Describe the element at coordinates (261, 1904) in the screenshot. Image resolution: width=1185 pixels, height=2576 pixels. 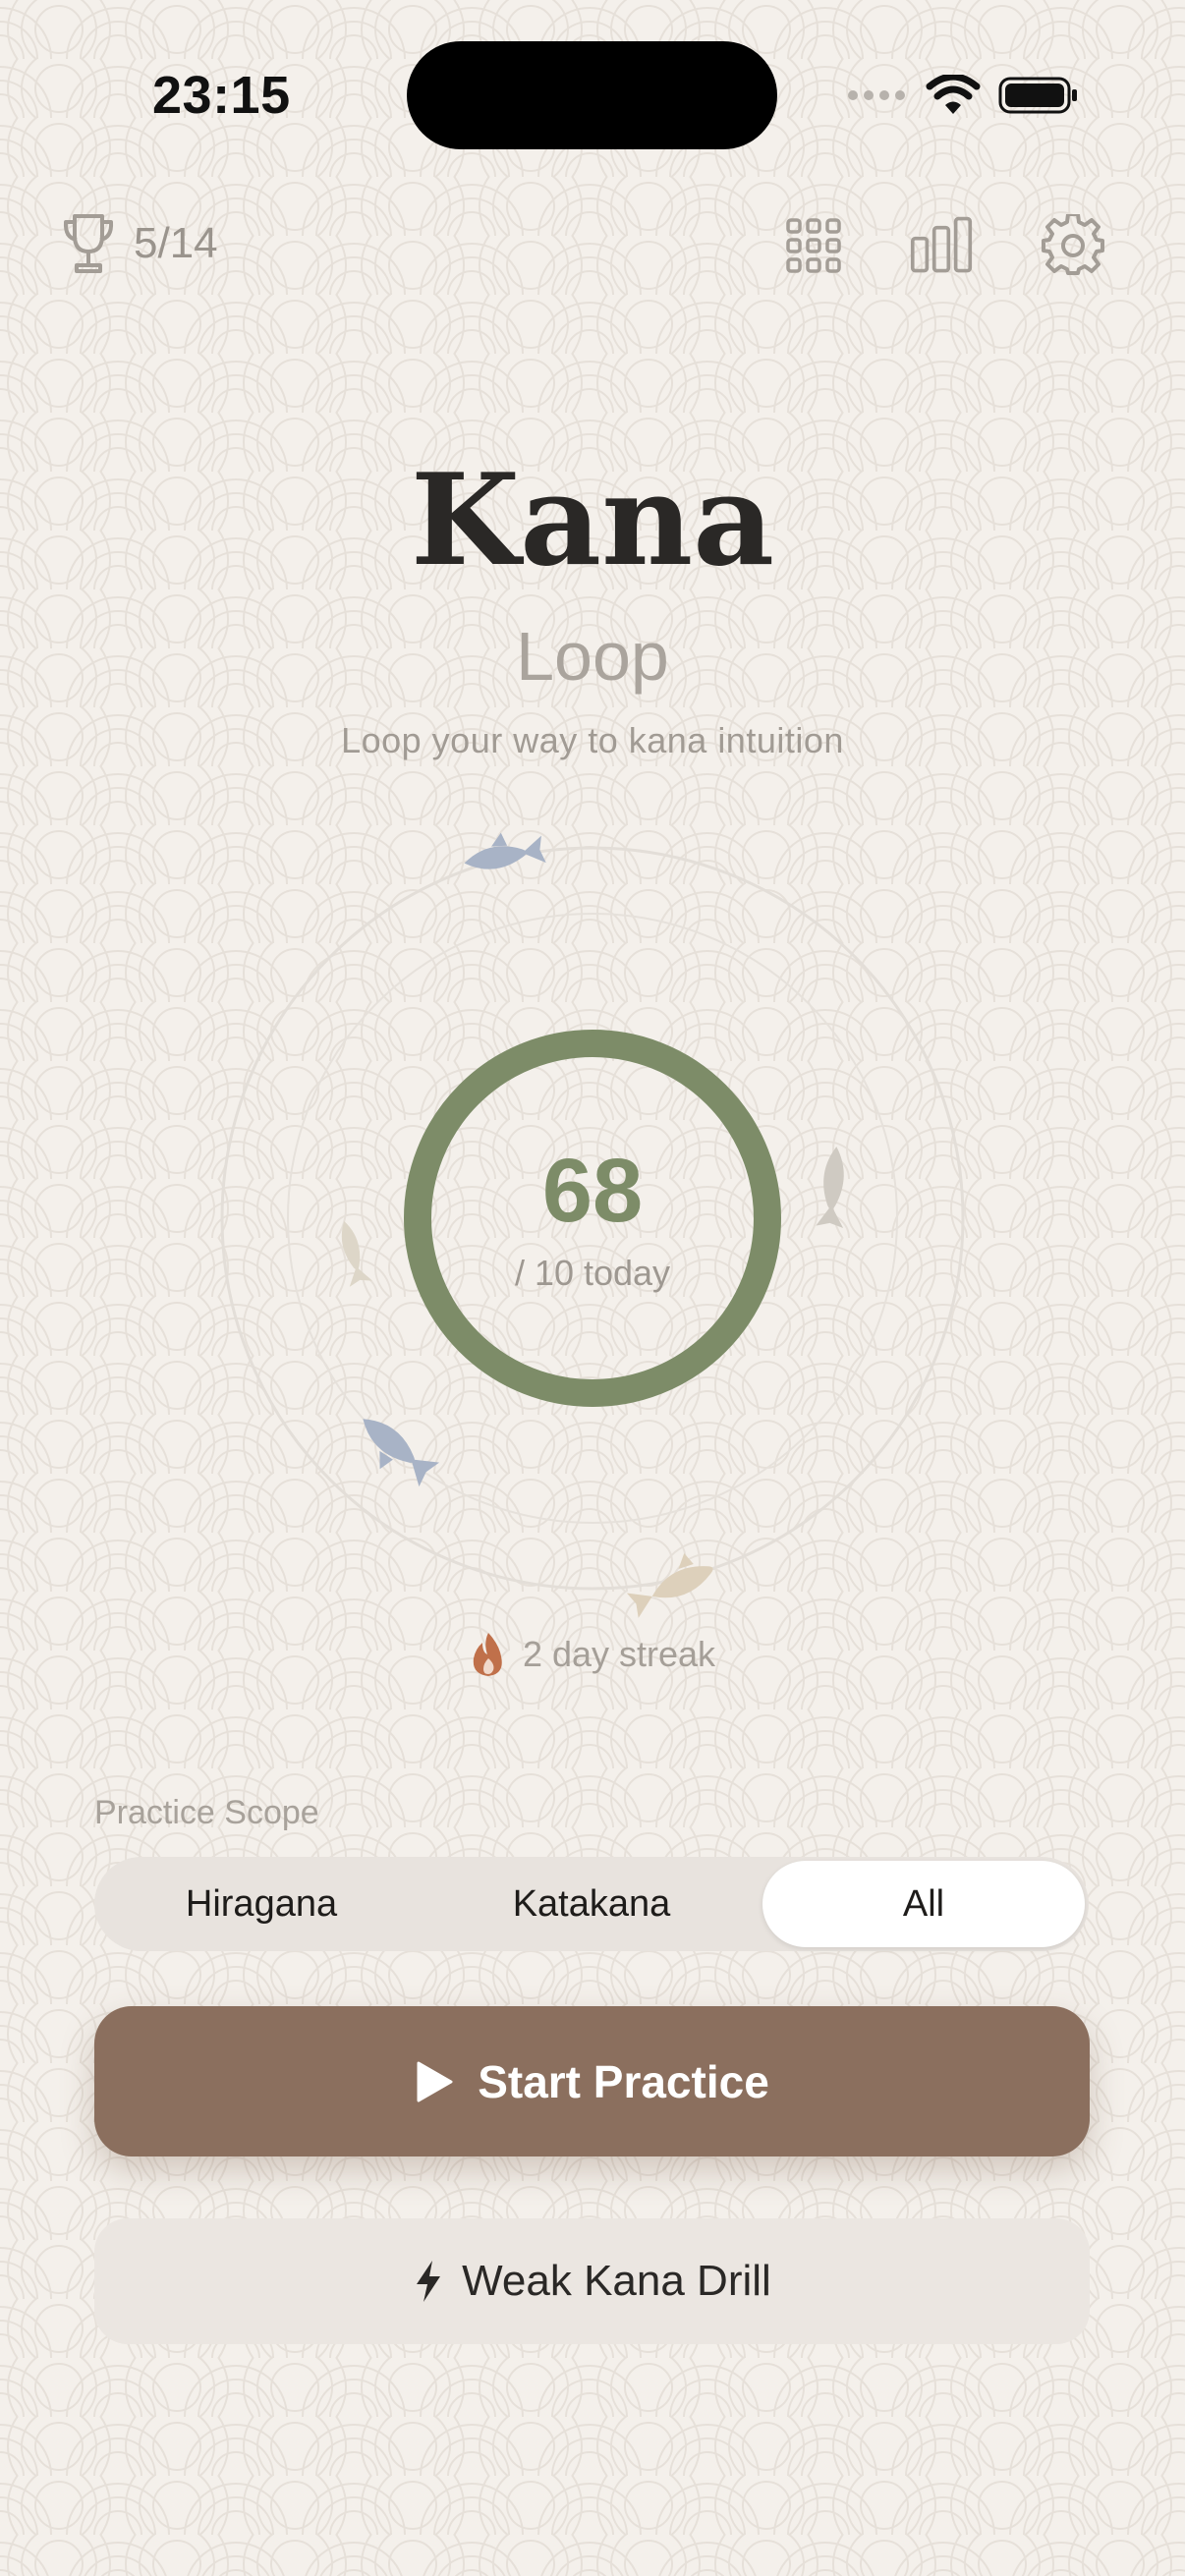
I see `scope-option-hiragana: Hiragana` at that location.